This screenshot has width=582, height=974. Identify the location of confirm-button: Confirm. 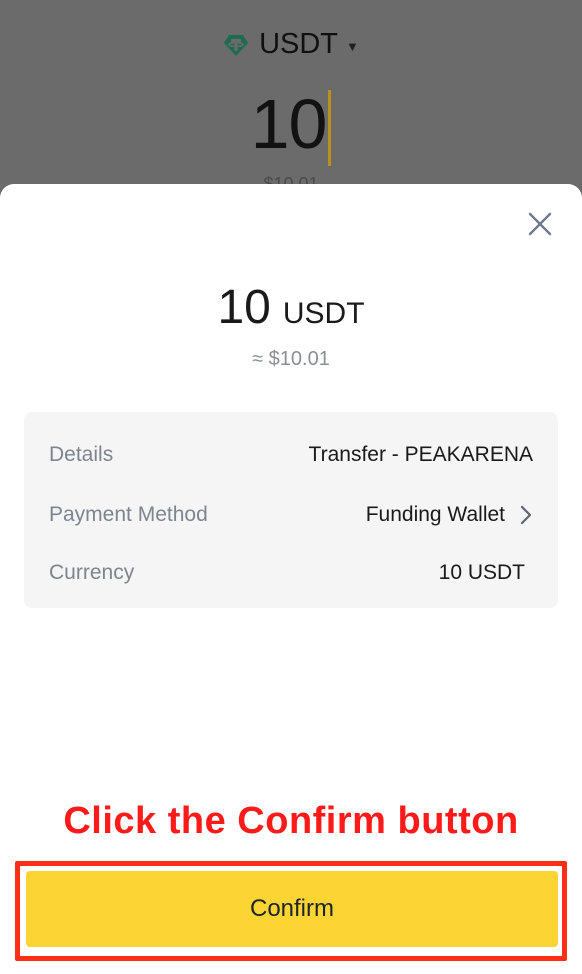
(292, 909).